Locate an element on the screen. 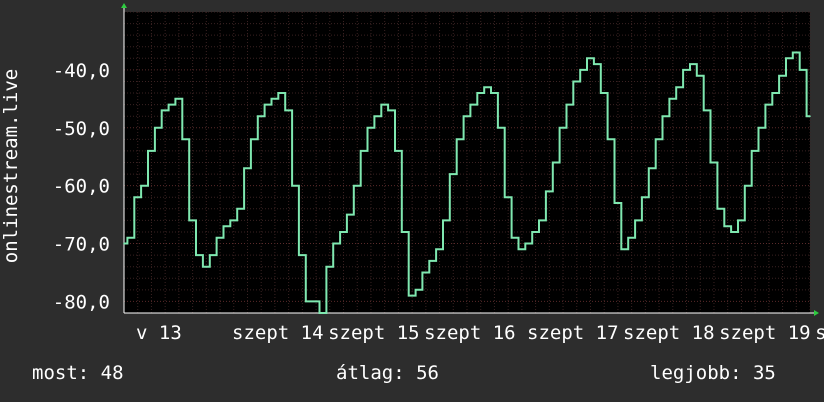 The height and width of the screenshot is (402, 824). x-tick-label: szept 14 is located at coordinates (278, 333).